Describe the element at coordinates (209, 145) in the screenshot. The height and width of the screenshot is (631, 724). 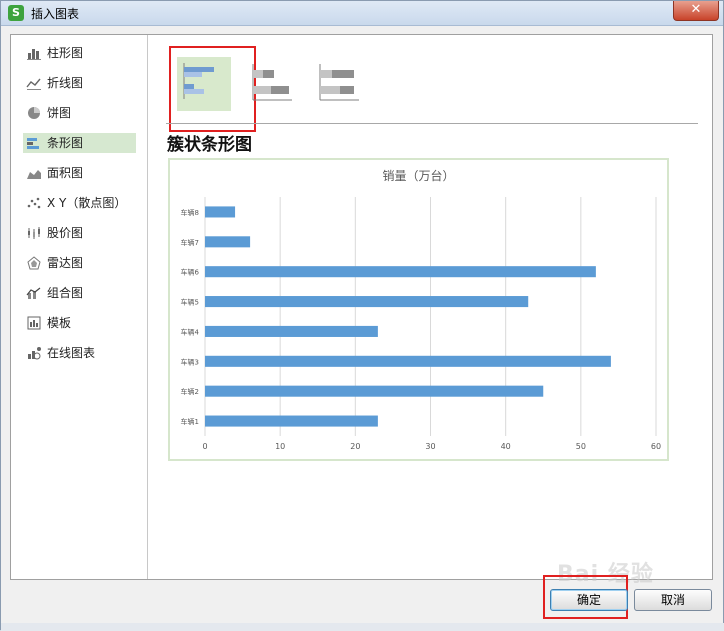
I see `chart-subtype-title: 簇状条形图` at that location.